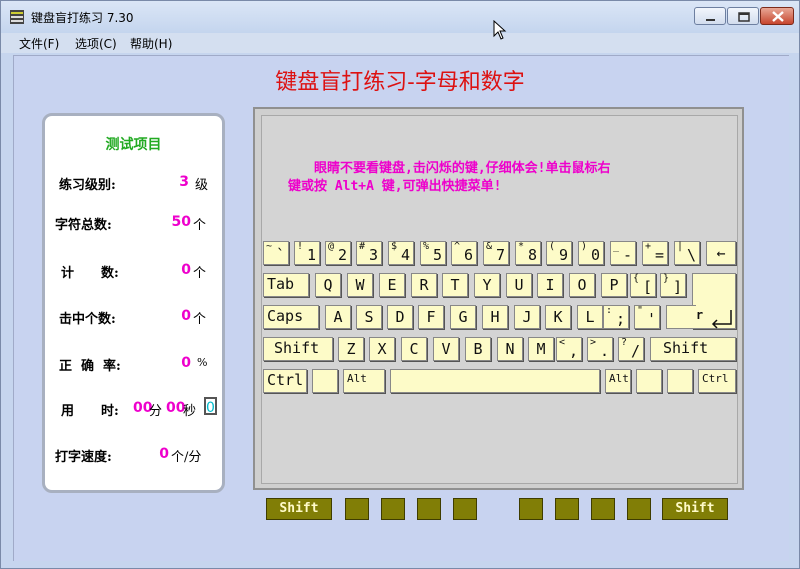 This screenshot has width=800, height=569. What do you see at coordinates (559, 253) in the screenshot?
I see `key-9: (9` at bounding box center [559, 253].